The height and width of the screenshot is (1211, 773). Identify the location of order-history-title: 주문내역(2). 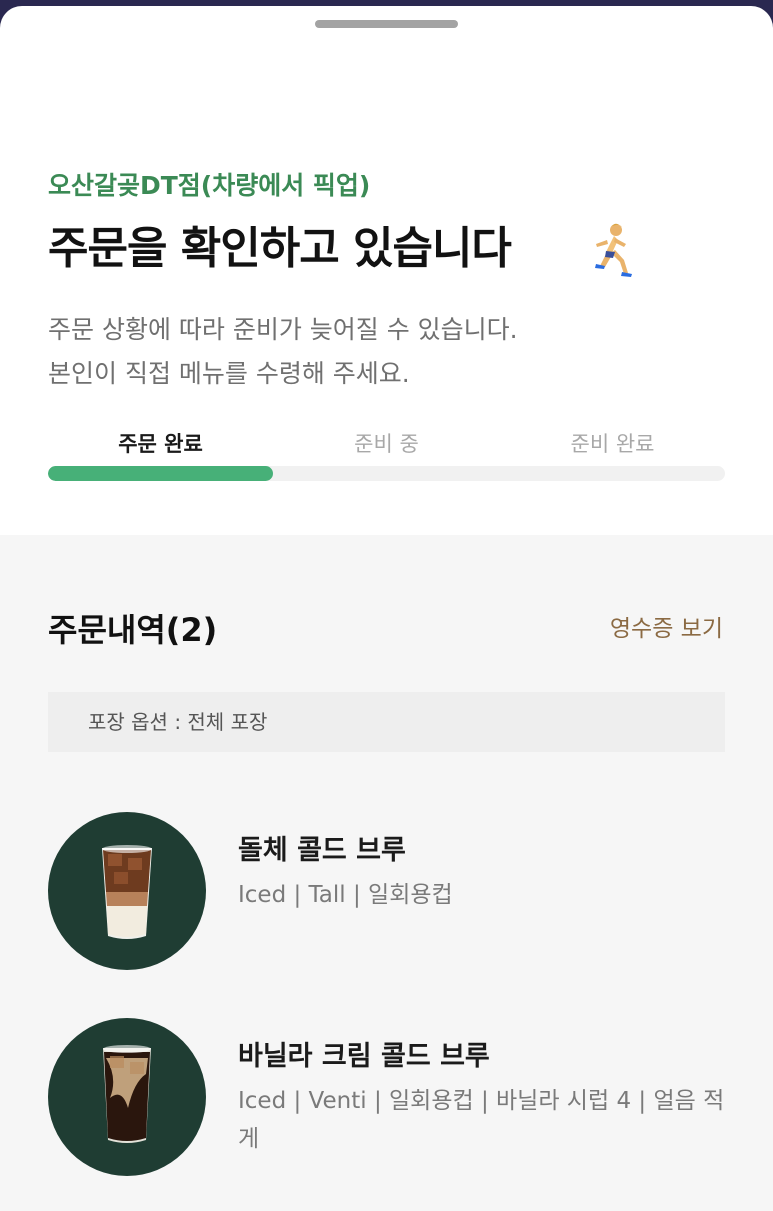
(133, 630).